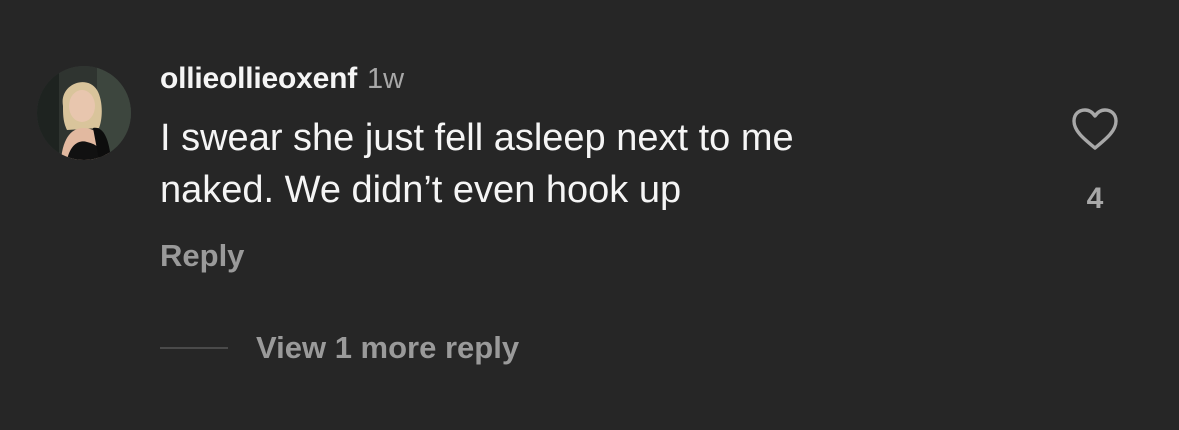  What do you see at coordinates (1095, 161) in the screenshot?
I see `like-area: 4` at bounding box center [1095, 161].